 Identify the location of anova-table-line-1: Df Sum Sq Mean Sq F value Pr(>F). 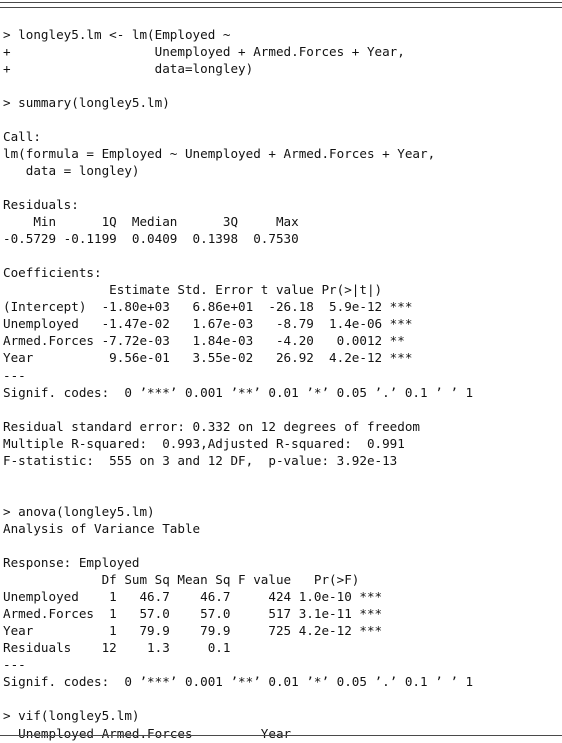
(181, 580).